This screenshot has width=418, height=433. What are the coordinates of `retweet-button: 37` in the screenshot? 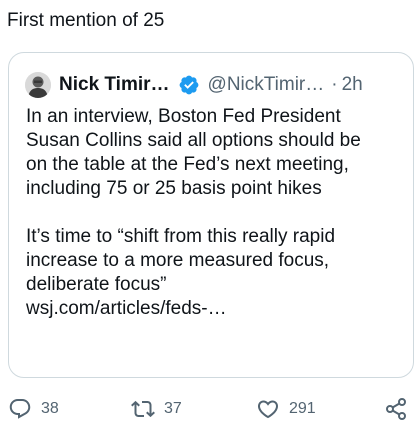 It's located at (156, 409).